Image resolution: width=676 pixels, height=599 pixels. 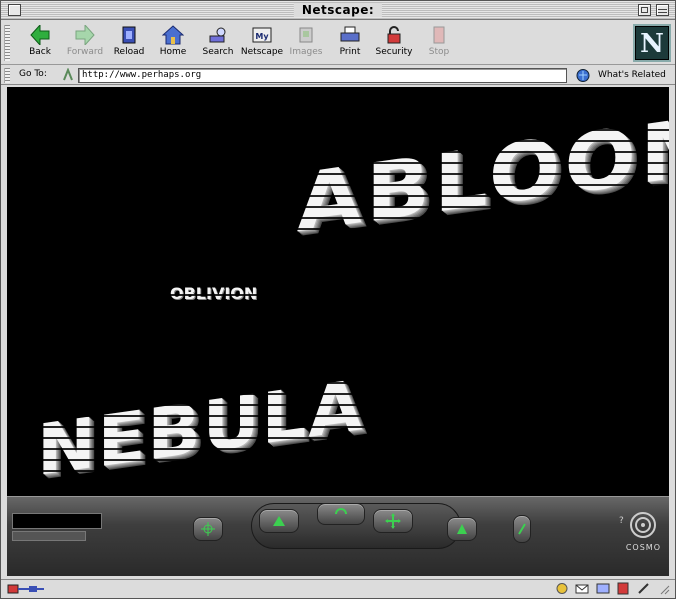 I want to click on location-collapse-grip, so click(x=7, y=75).